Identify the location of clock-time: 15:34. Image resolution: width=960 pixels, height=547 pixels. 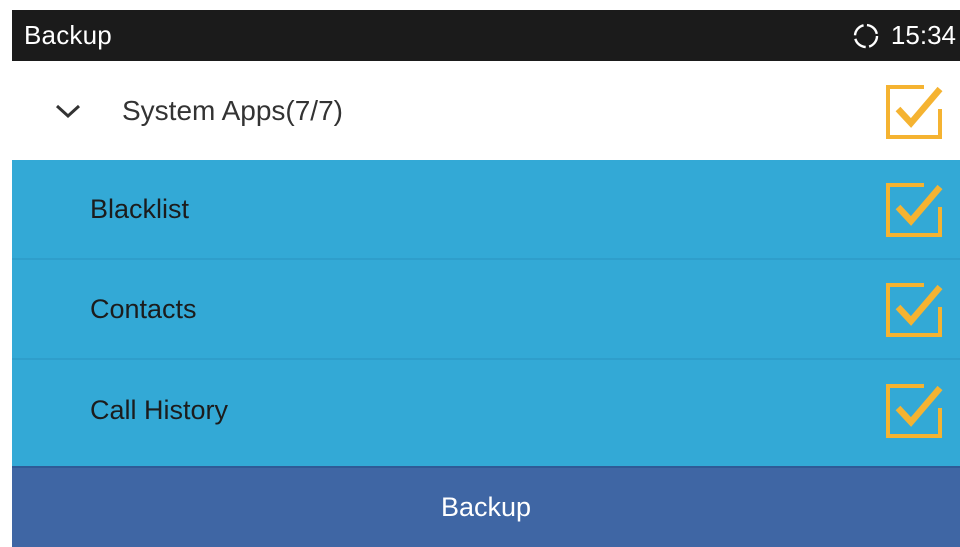
(923, 35).